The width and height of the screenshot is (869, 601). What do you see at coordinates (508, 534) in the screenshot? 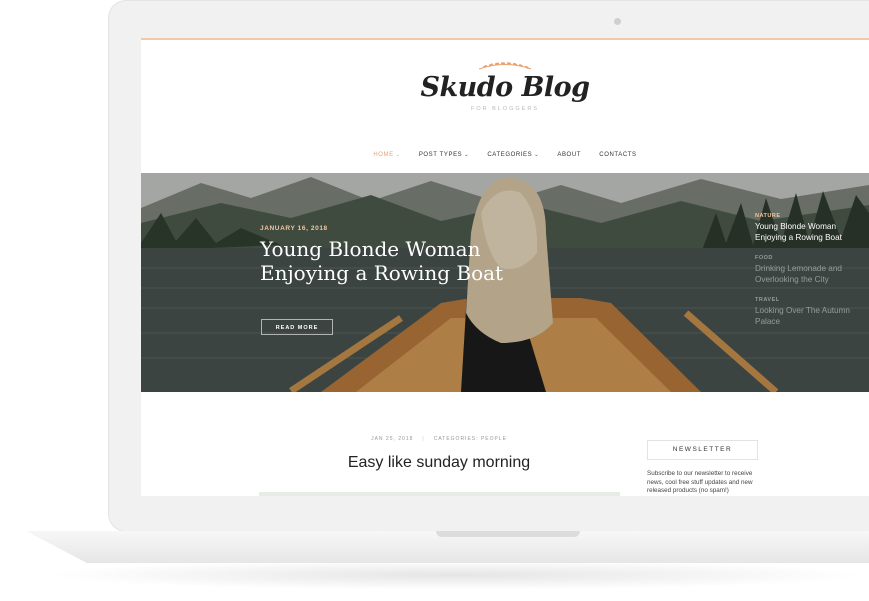
I see `laptop-base-notch` at bounding box center [508, 534].